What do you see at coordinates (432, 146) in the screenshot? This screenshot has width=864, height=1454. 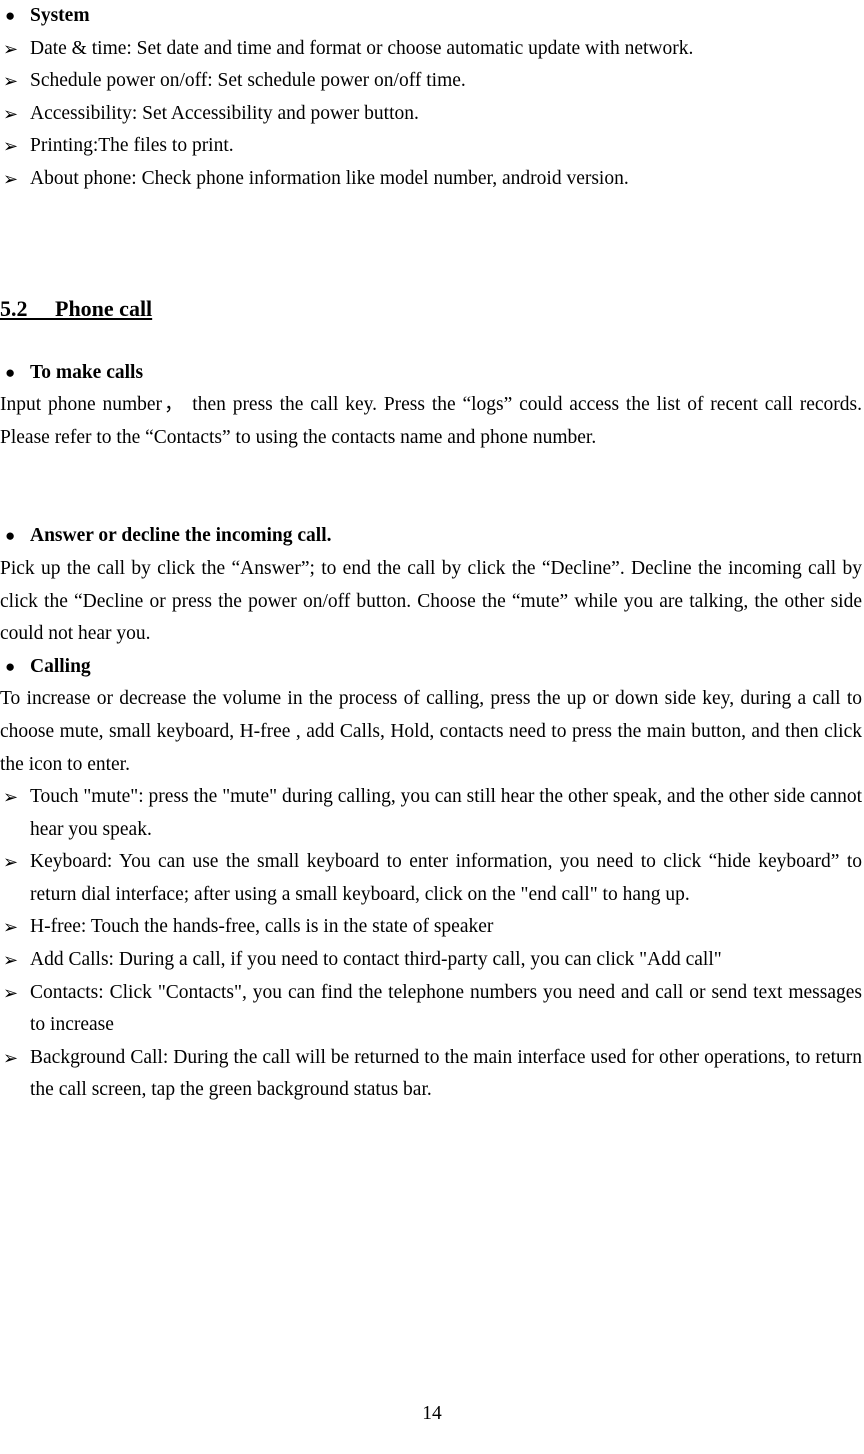 I see `list-item-printing: ➢ Printing:The files to print.` at bounding box center [432, 146].